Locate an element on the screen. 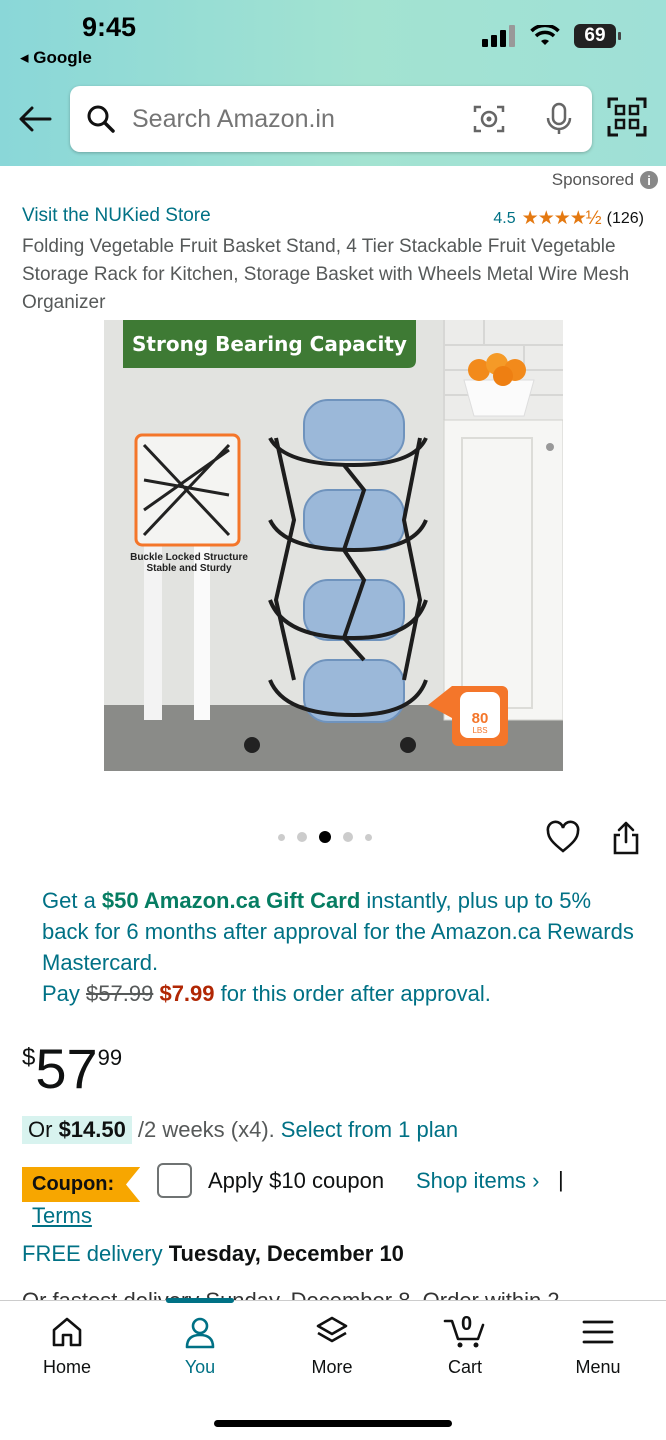 Image resolution: width=666 pixels, height=1440 pixels. promo-text: Pay is located at coordinates (64, 993).